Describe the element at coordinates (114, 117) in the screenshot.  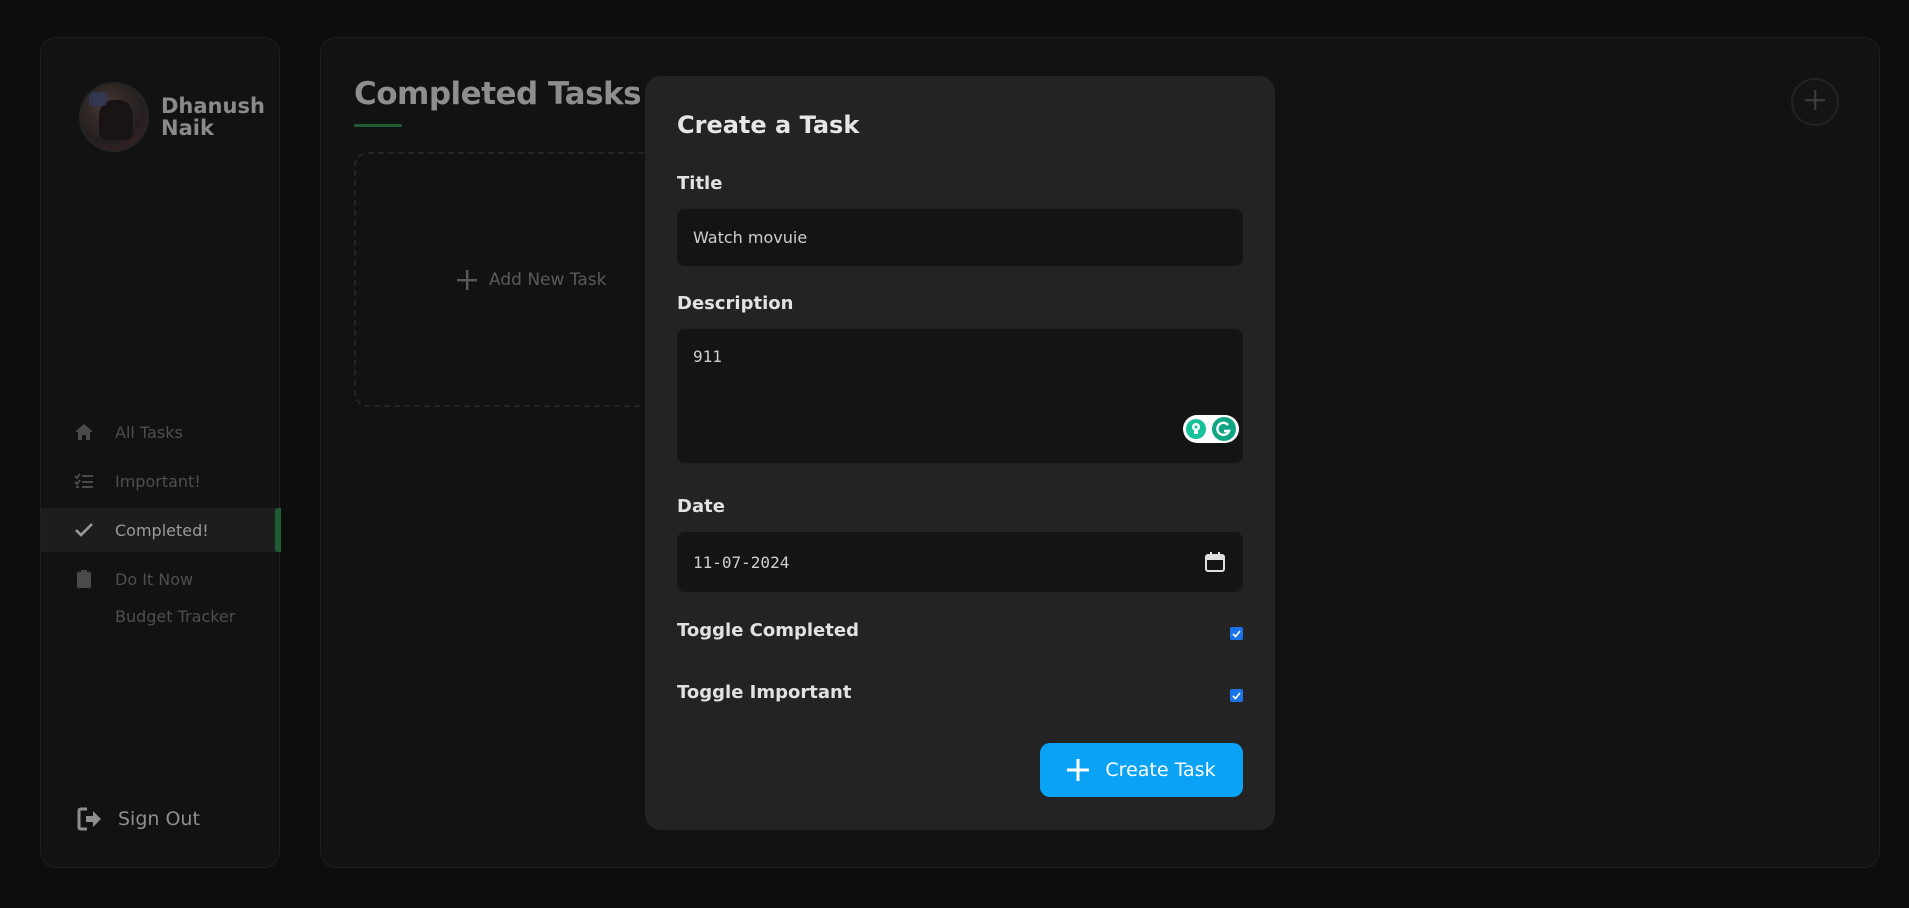
I see `avatar` at that location.